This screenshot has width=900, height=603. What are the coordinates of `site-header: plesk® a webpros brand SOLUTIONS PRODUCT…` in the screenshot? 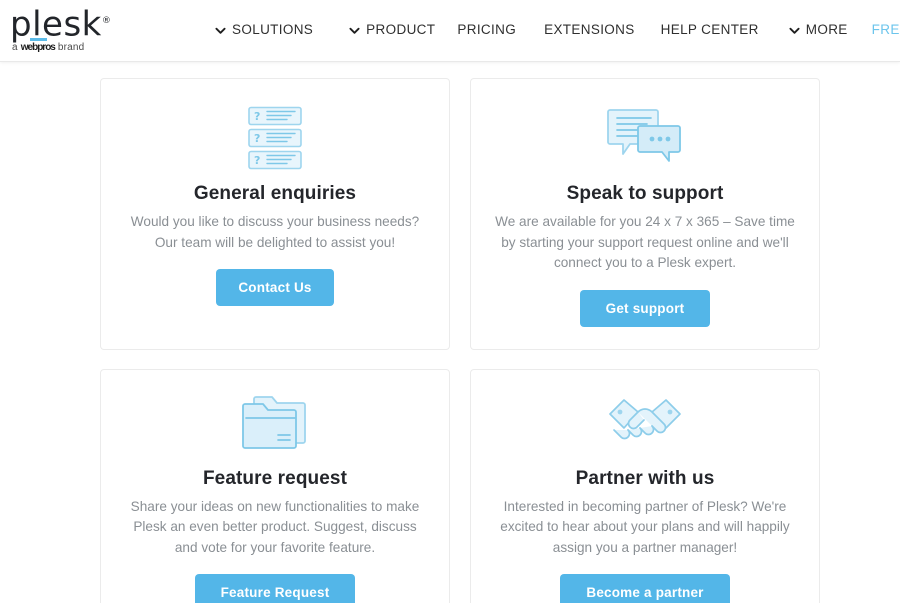 It's located at (450, 31).